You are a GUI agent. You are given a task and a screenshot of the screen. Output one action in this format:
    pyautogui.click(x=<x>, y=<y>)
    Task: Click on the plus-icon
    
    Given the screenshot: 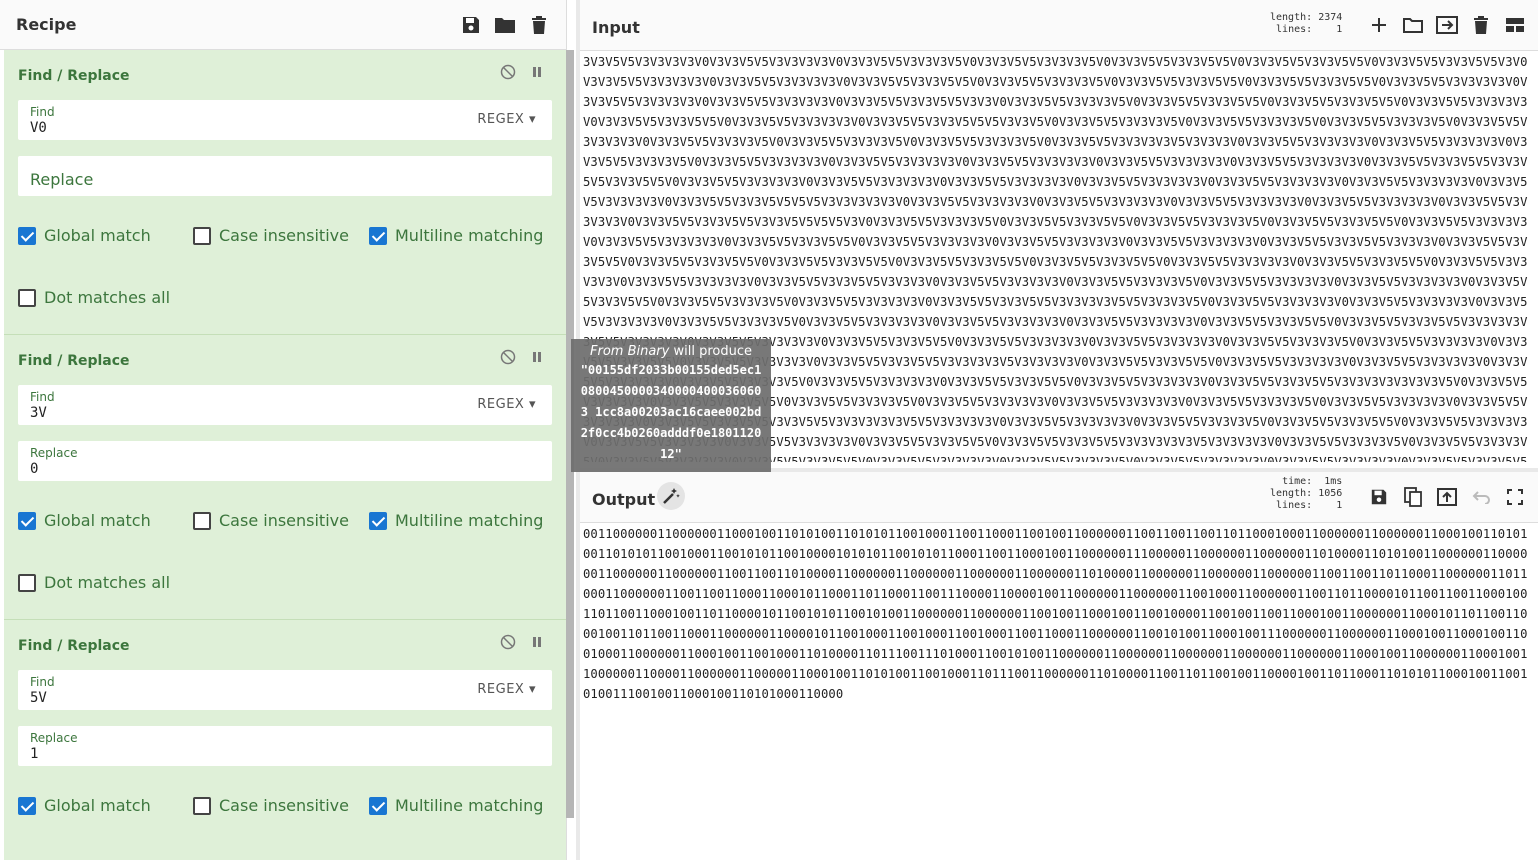 What is the action you would take?
    pyautogui.click(x=1379, y=25)
    